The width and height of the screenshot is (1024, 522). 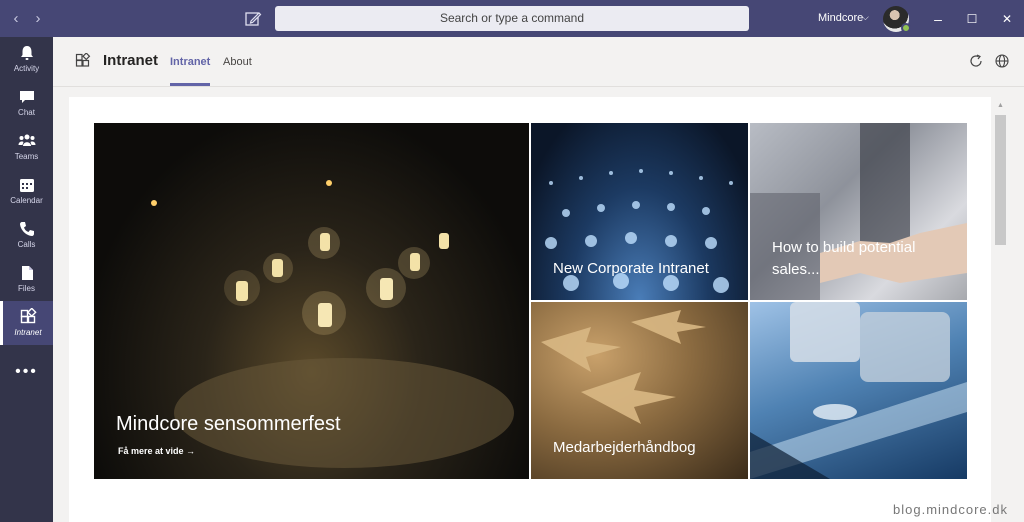 What do you see at coordinates (865, 17) in the screenshot?
I see `chevron-down-icon: ⌵` at bounding box center [865, 17].